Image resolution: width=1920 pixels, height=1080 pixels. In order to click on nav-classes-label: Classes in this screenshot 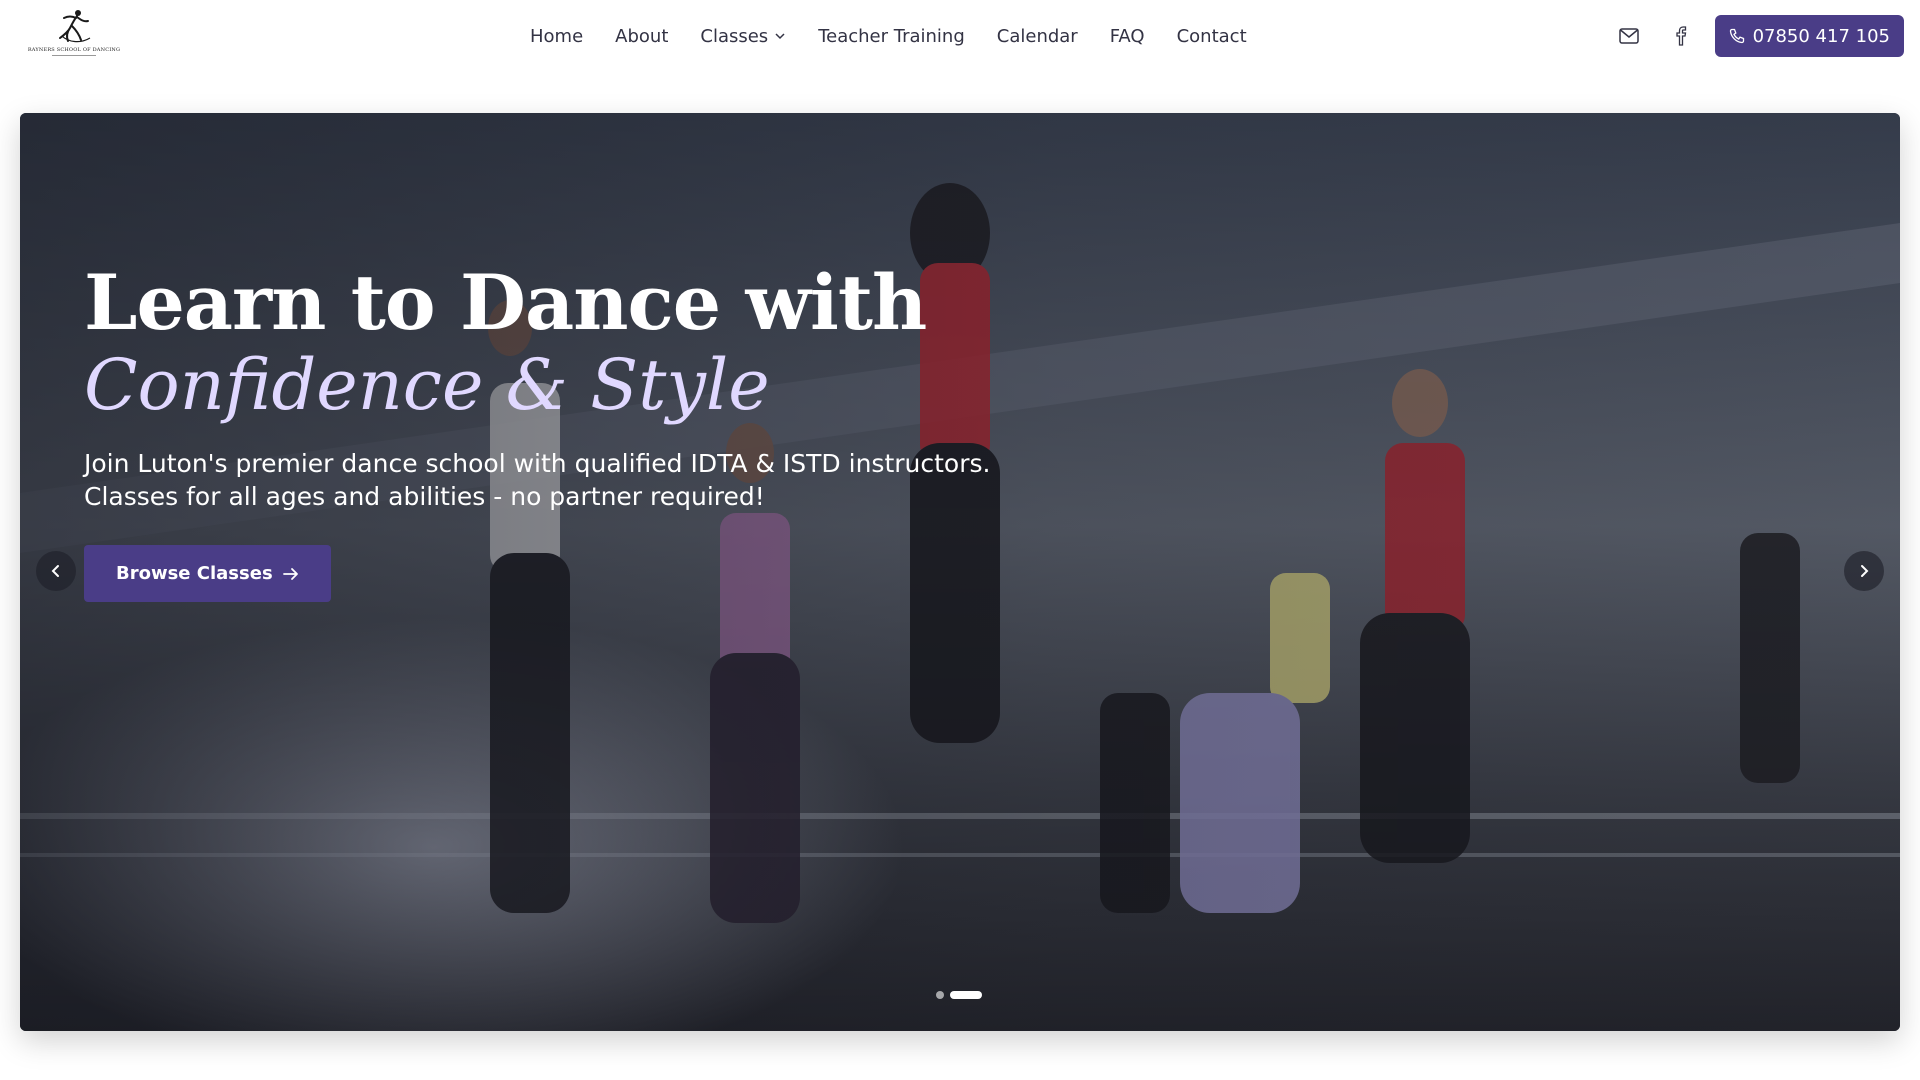, I will do `click(734, 36)`.